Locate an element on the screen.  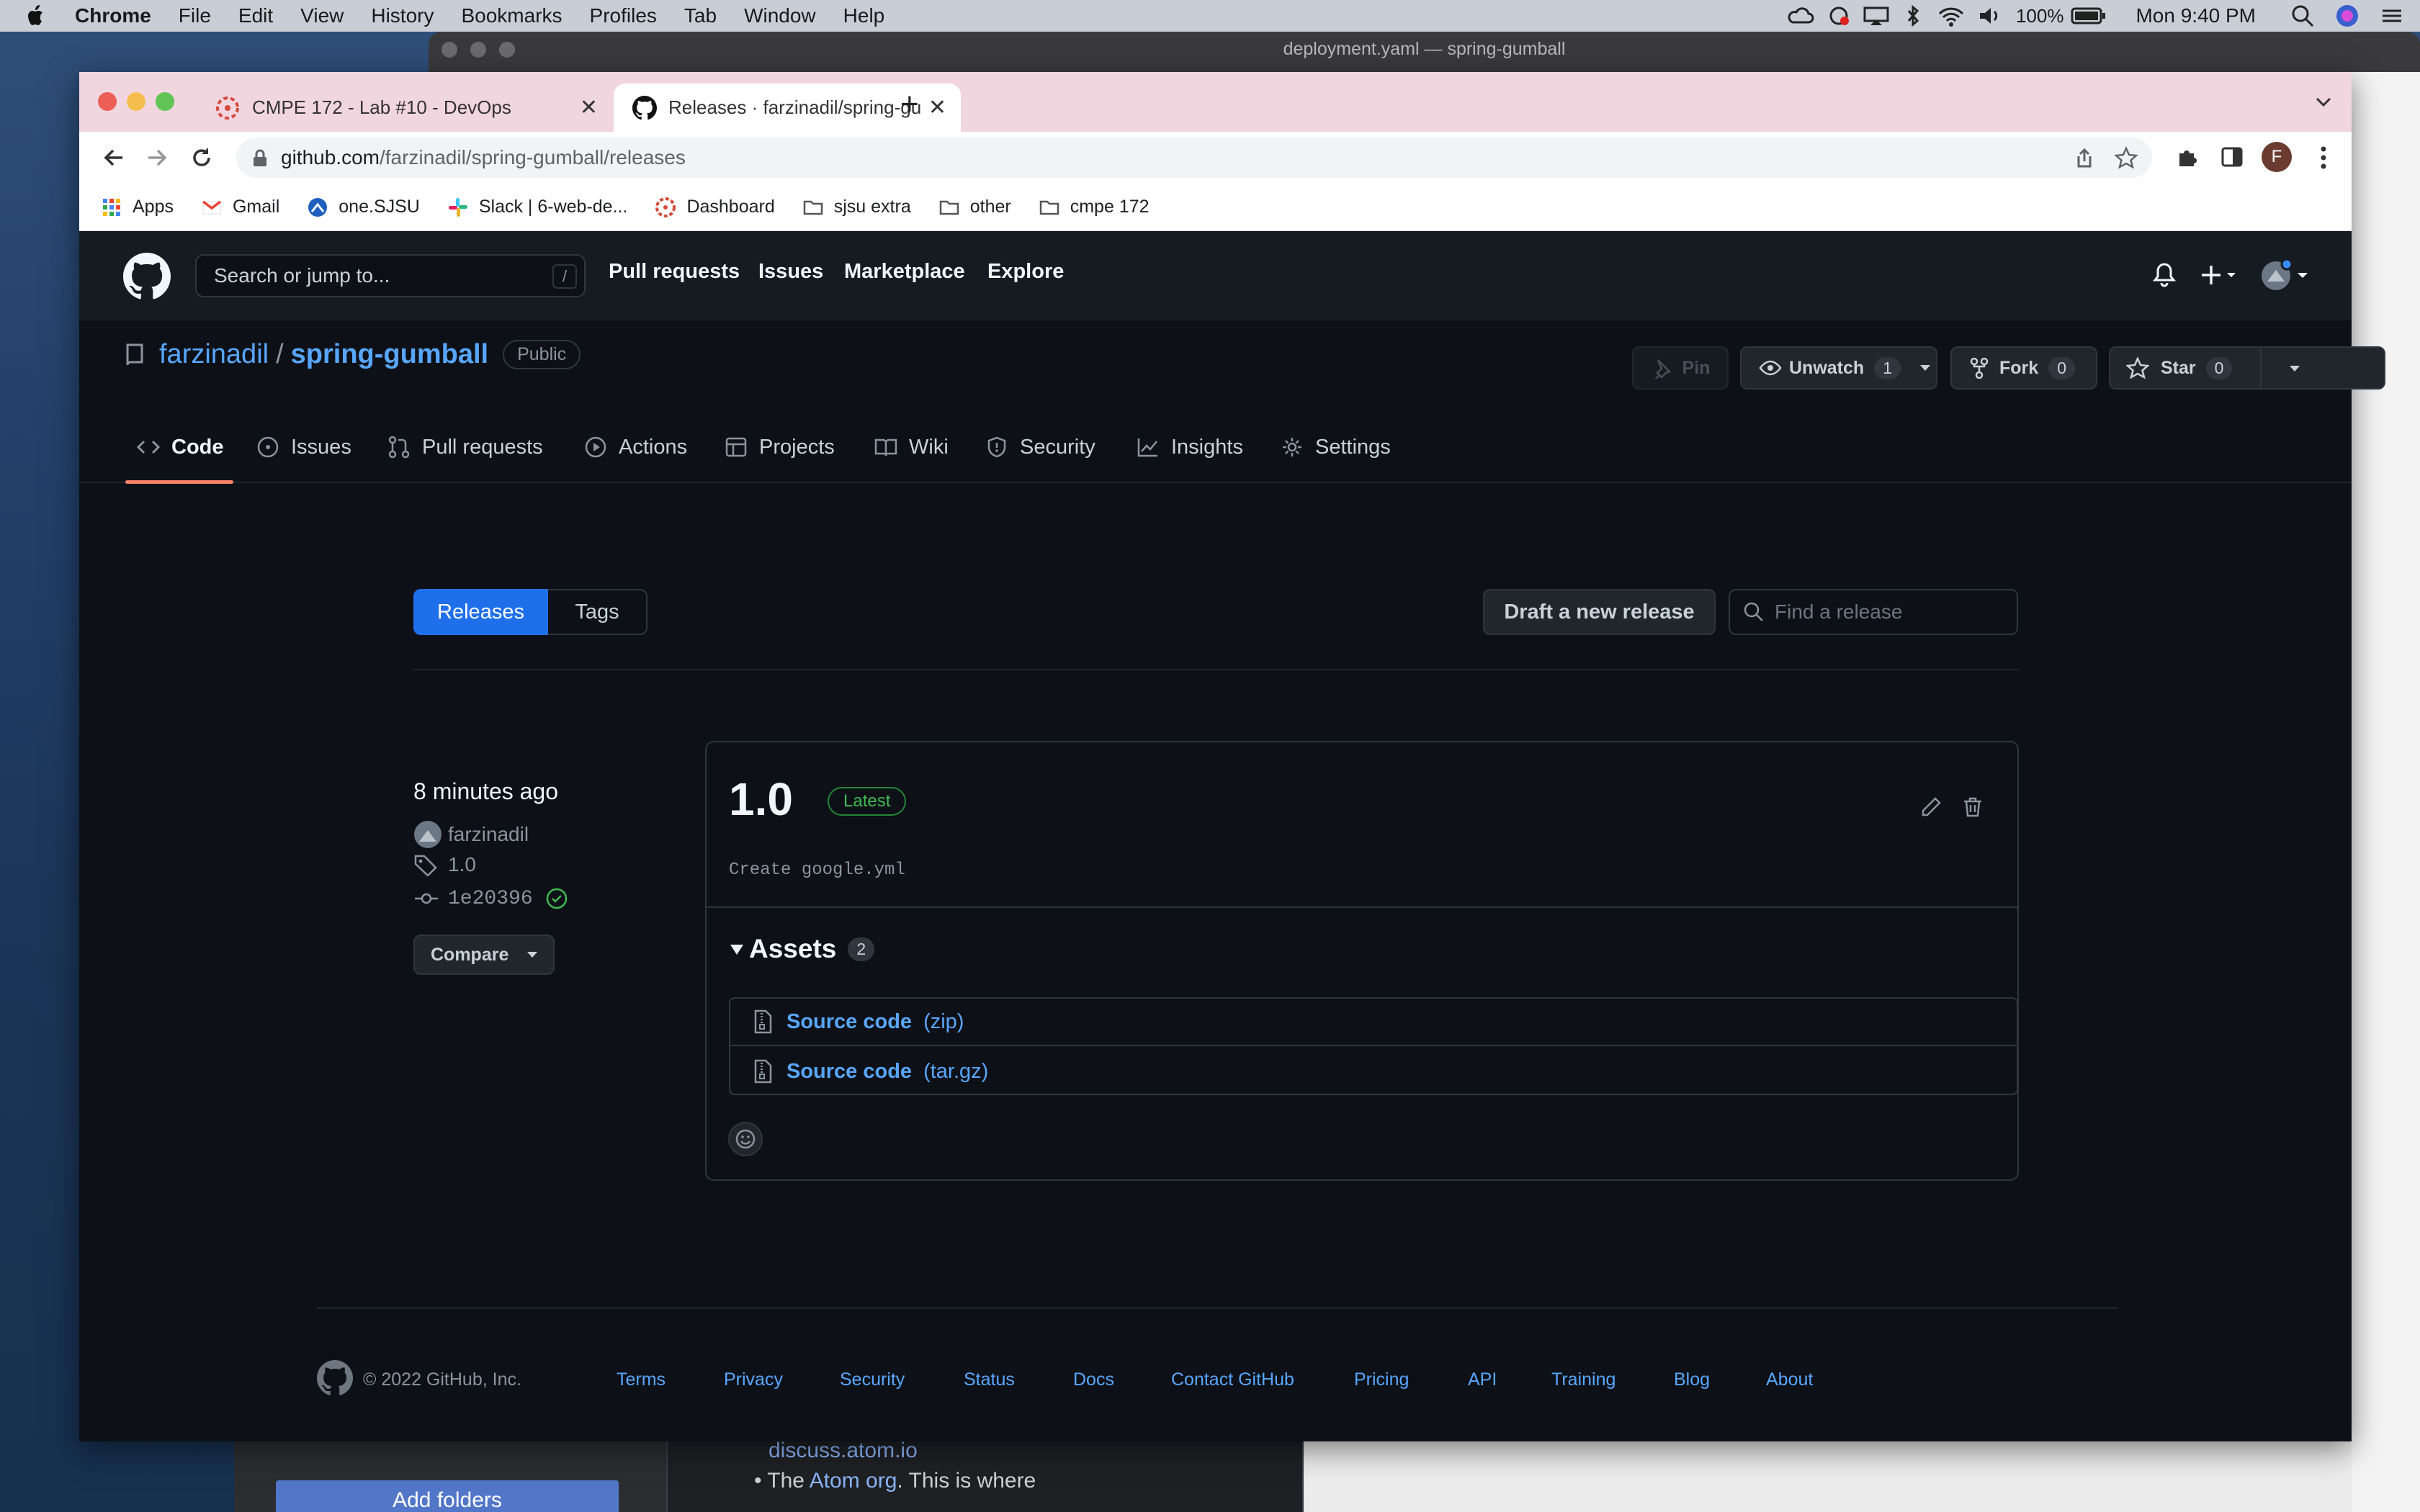
footer-link-docs: Docs is located at coordinates (1093, 1379).